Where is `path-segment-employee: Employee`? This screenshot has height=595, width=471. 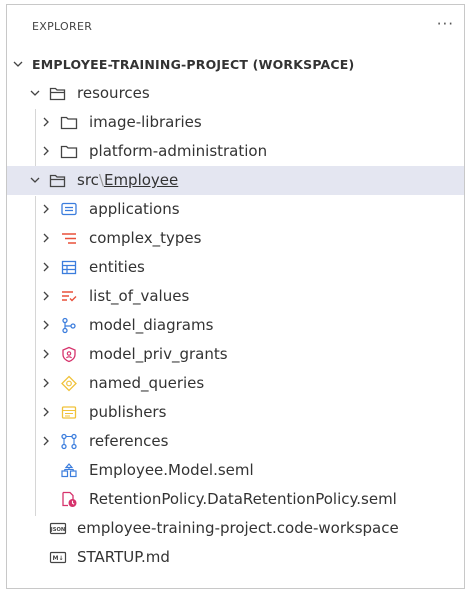 path-segment-employee: Employee is located at coordinates (141, 180).